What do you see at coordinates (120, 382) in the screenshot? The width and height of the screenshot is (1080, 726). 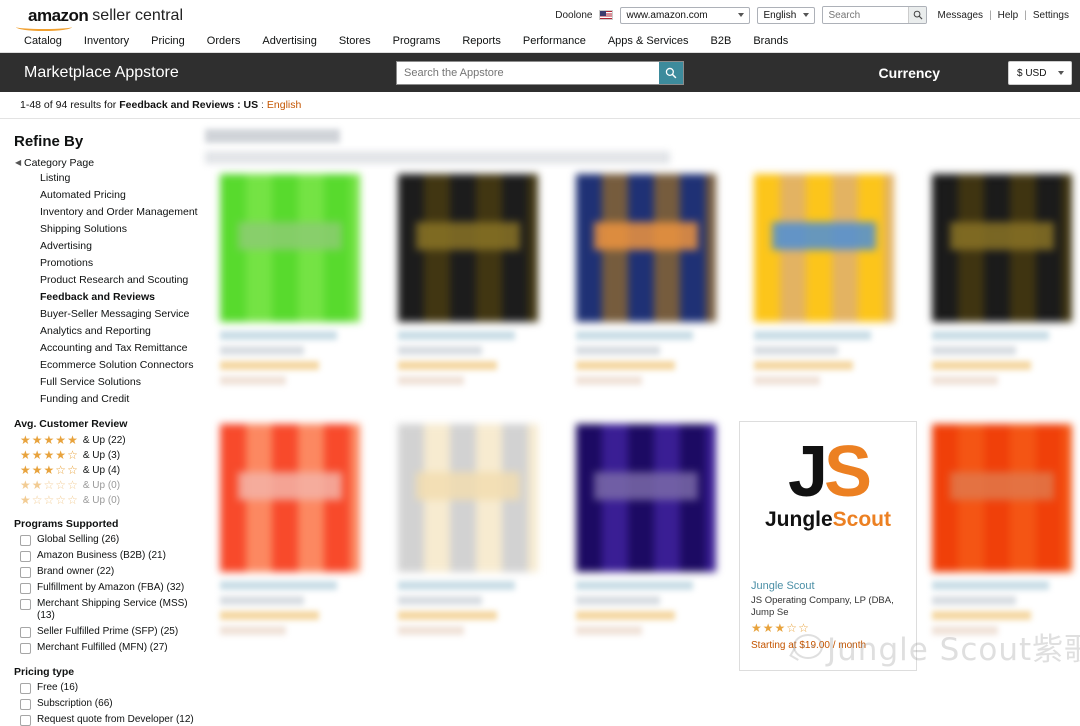 I see `category-item-12: Full Service Solutions` at bounding box center [120, 382].